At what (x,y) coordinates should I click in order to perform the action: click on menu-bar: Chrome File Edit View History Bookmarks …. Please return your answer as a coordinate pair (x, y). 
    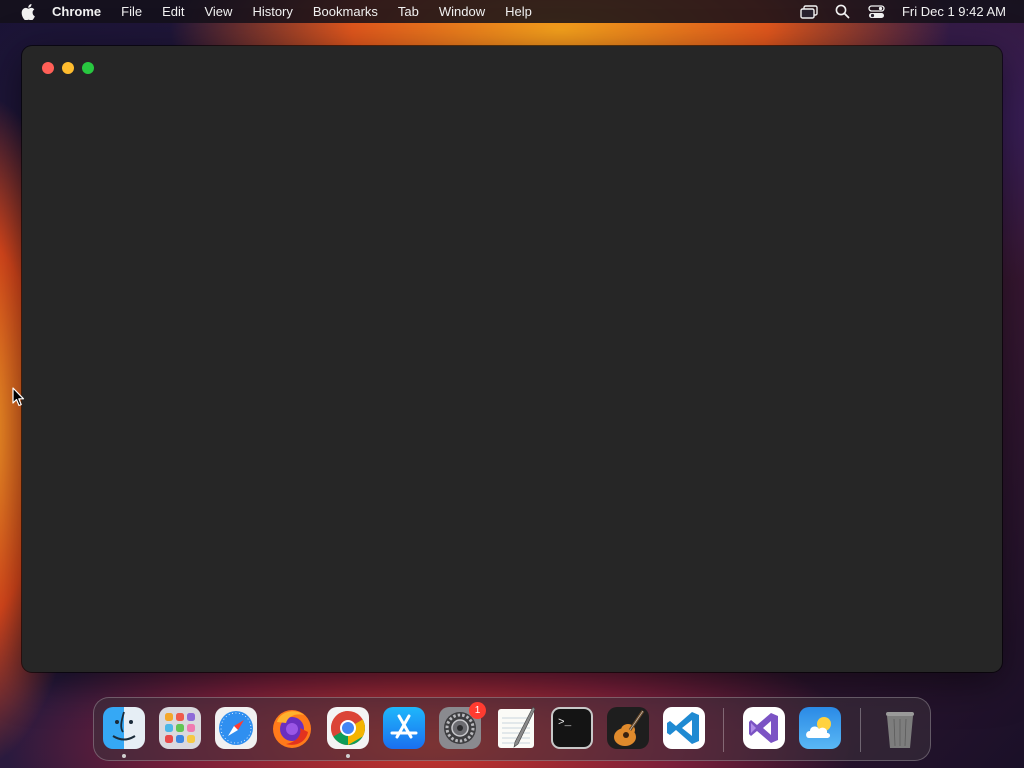
    Looking at the image, I should click on (512, 11).